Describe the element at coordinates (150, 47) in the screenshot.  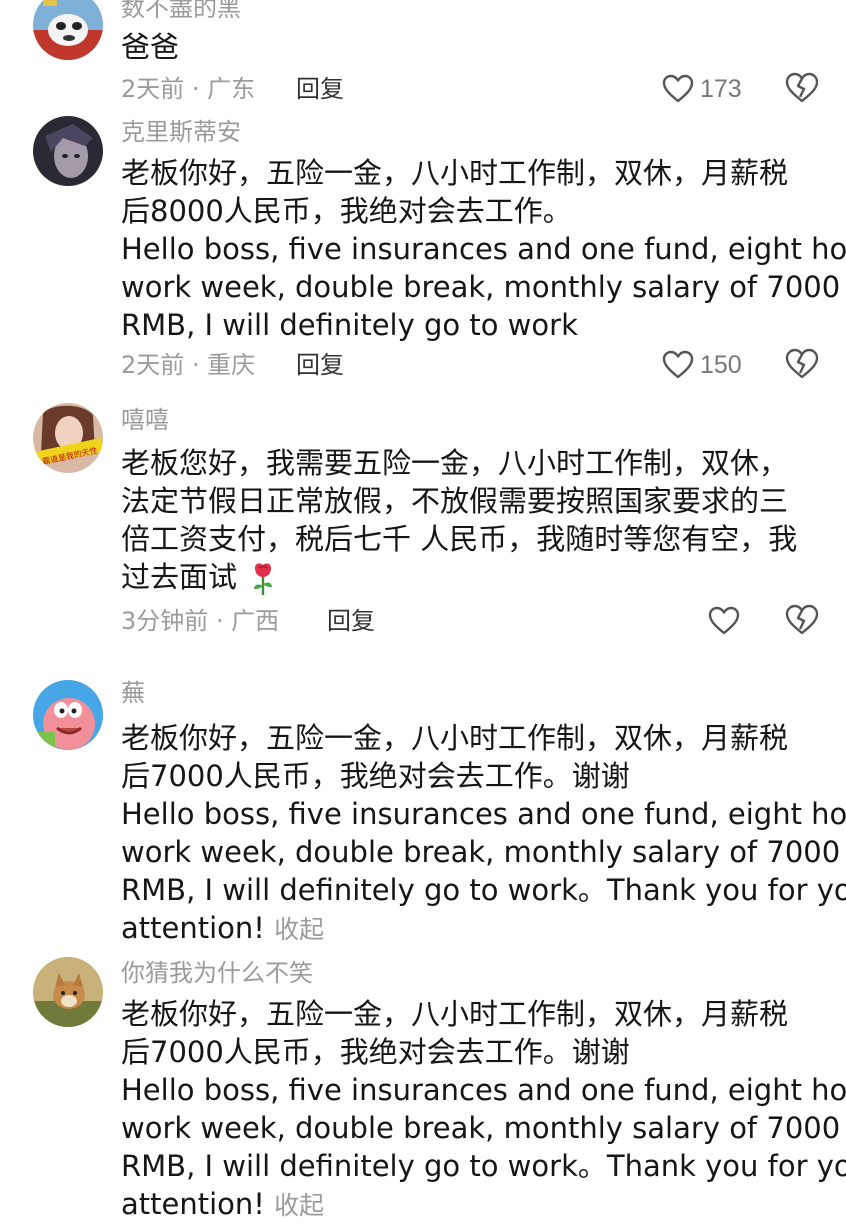
I see `comment-text-line: 爸爸` at that location.